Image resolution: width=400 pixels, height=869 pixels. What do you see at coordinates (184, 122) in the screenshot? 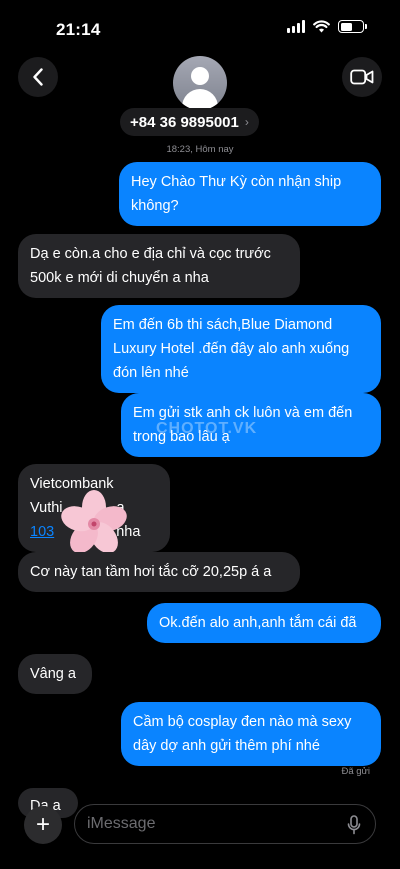
I see `contact-name: +84 36 9895001` at bounding box center [184, 122].